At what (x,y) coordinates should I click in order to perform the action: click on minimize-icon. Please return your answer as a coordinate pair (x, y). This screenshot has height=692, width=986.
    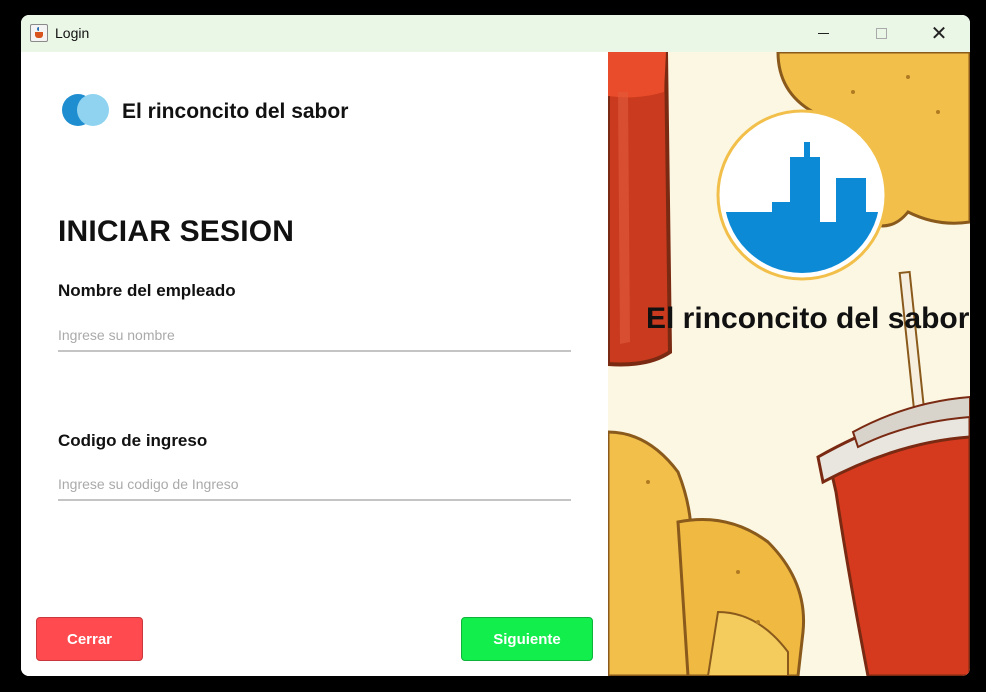
    Looking at the image, I should click on (823, 33).